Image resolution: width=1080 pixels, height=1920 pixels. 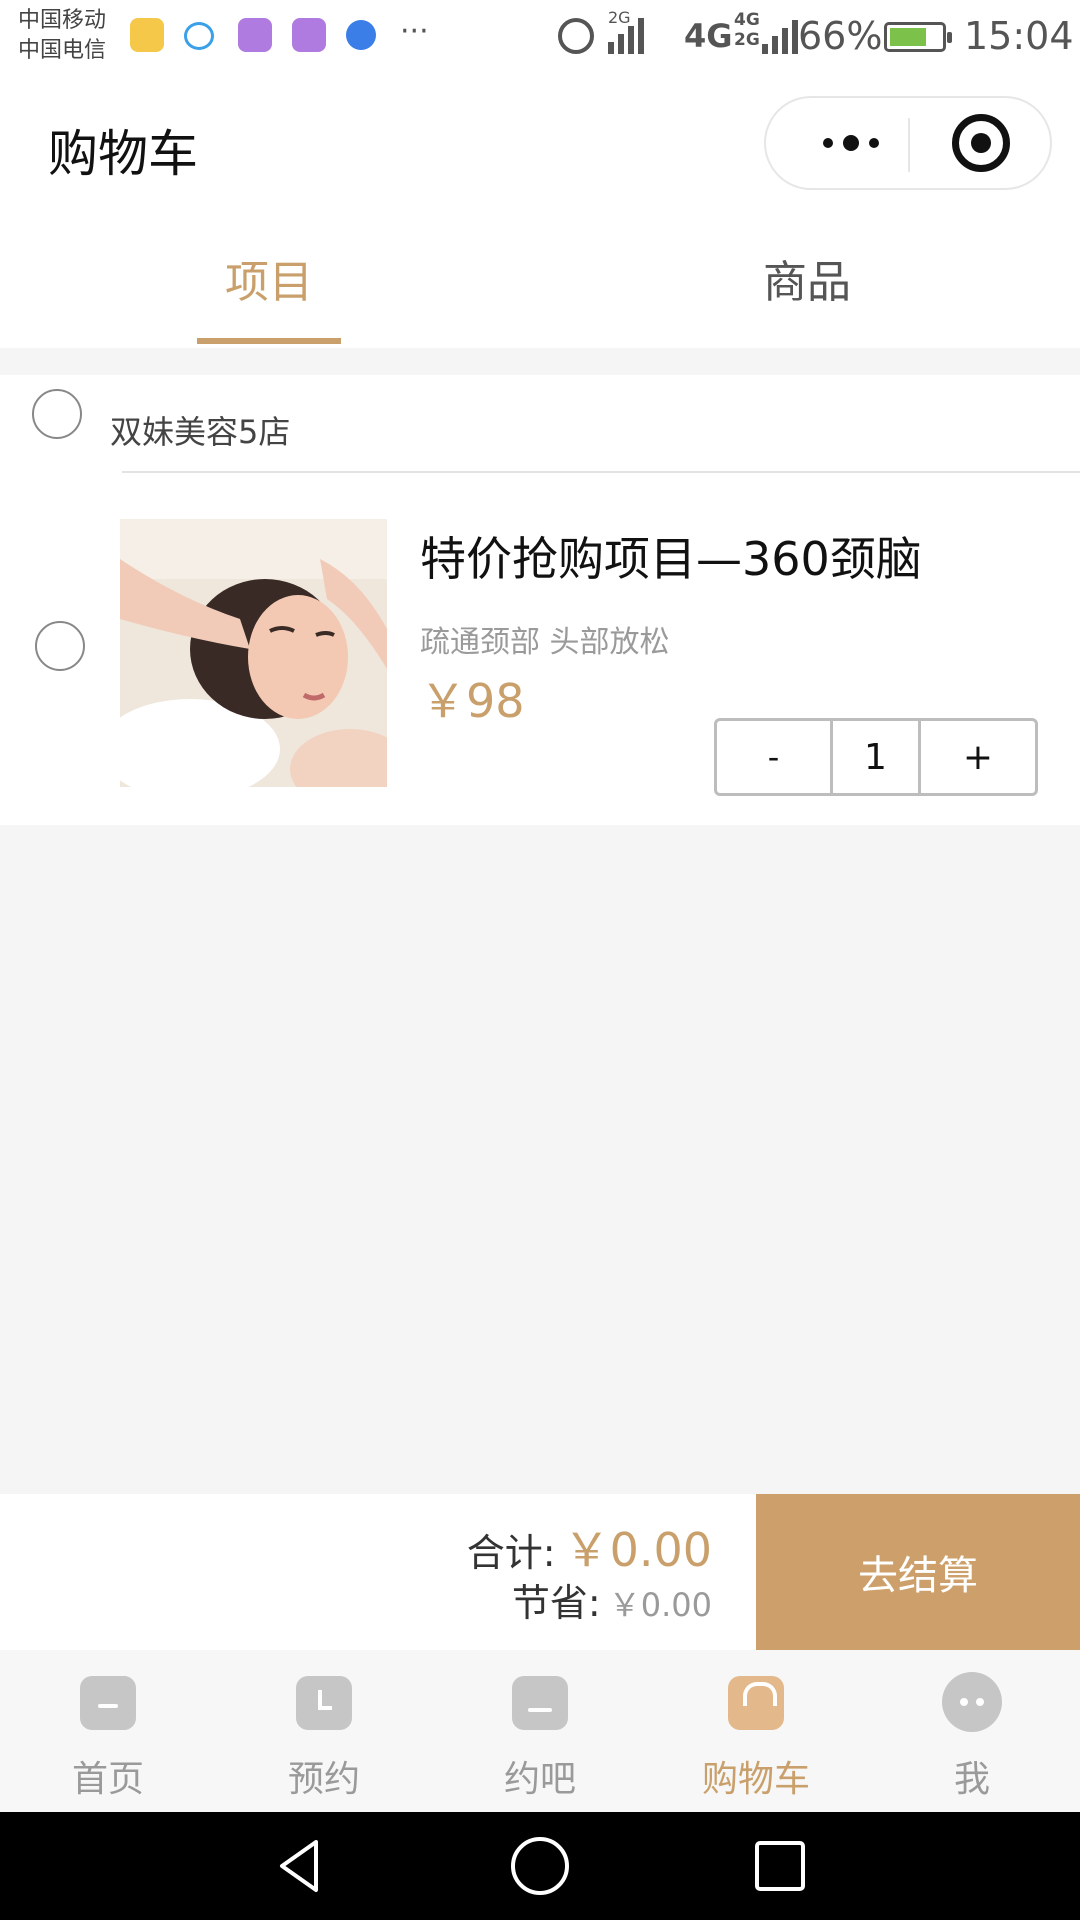 What do you see at coordinates (851, 143) in the screenshot?
I see `more-dots-icon` at bounding box center [851, 143].